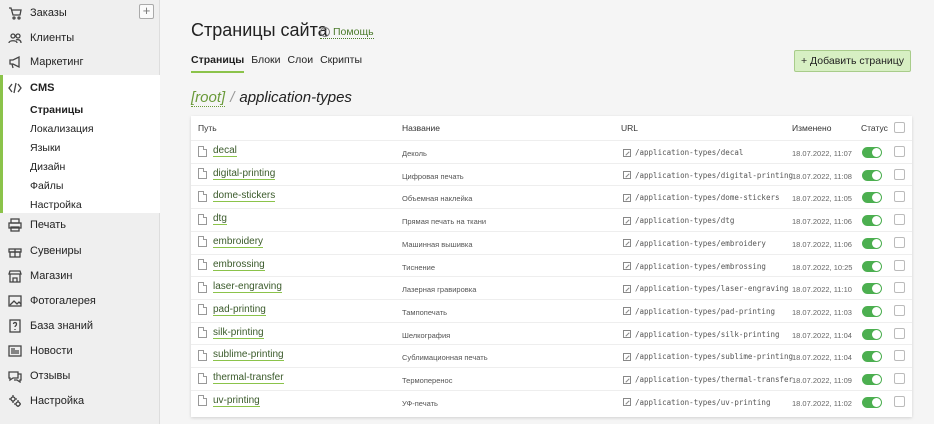  Describe the element at coordinates (247, 287) in the screenshot. I see `path-link: laser-engraving` at that location.